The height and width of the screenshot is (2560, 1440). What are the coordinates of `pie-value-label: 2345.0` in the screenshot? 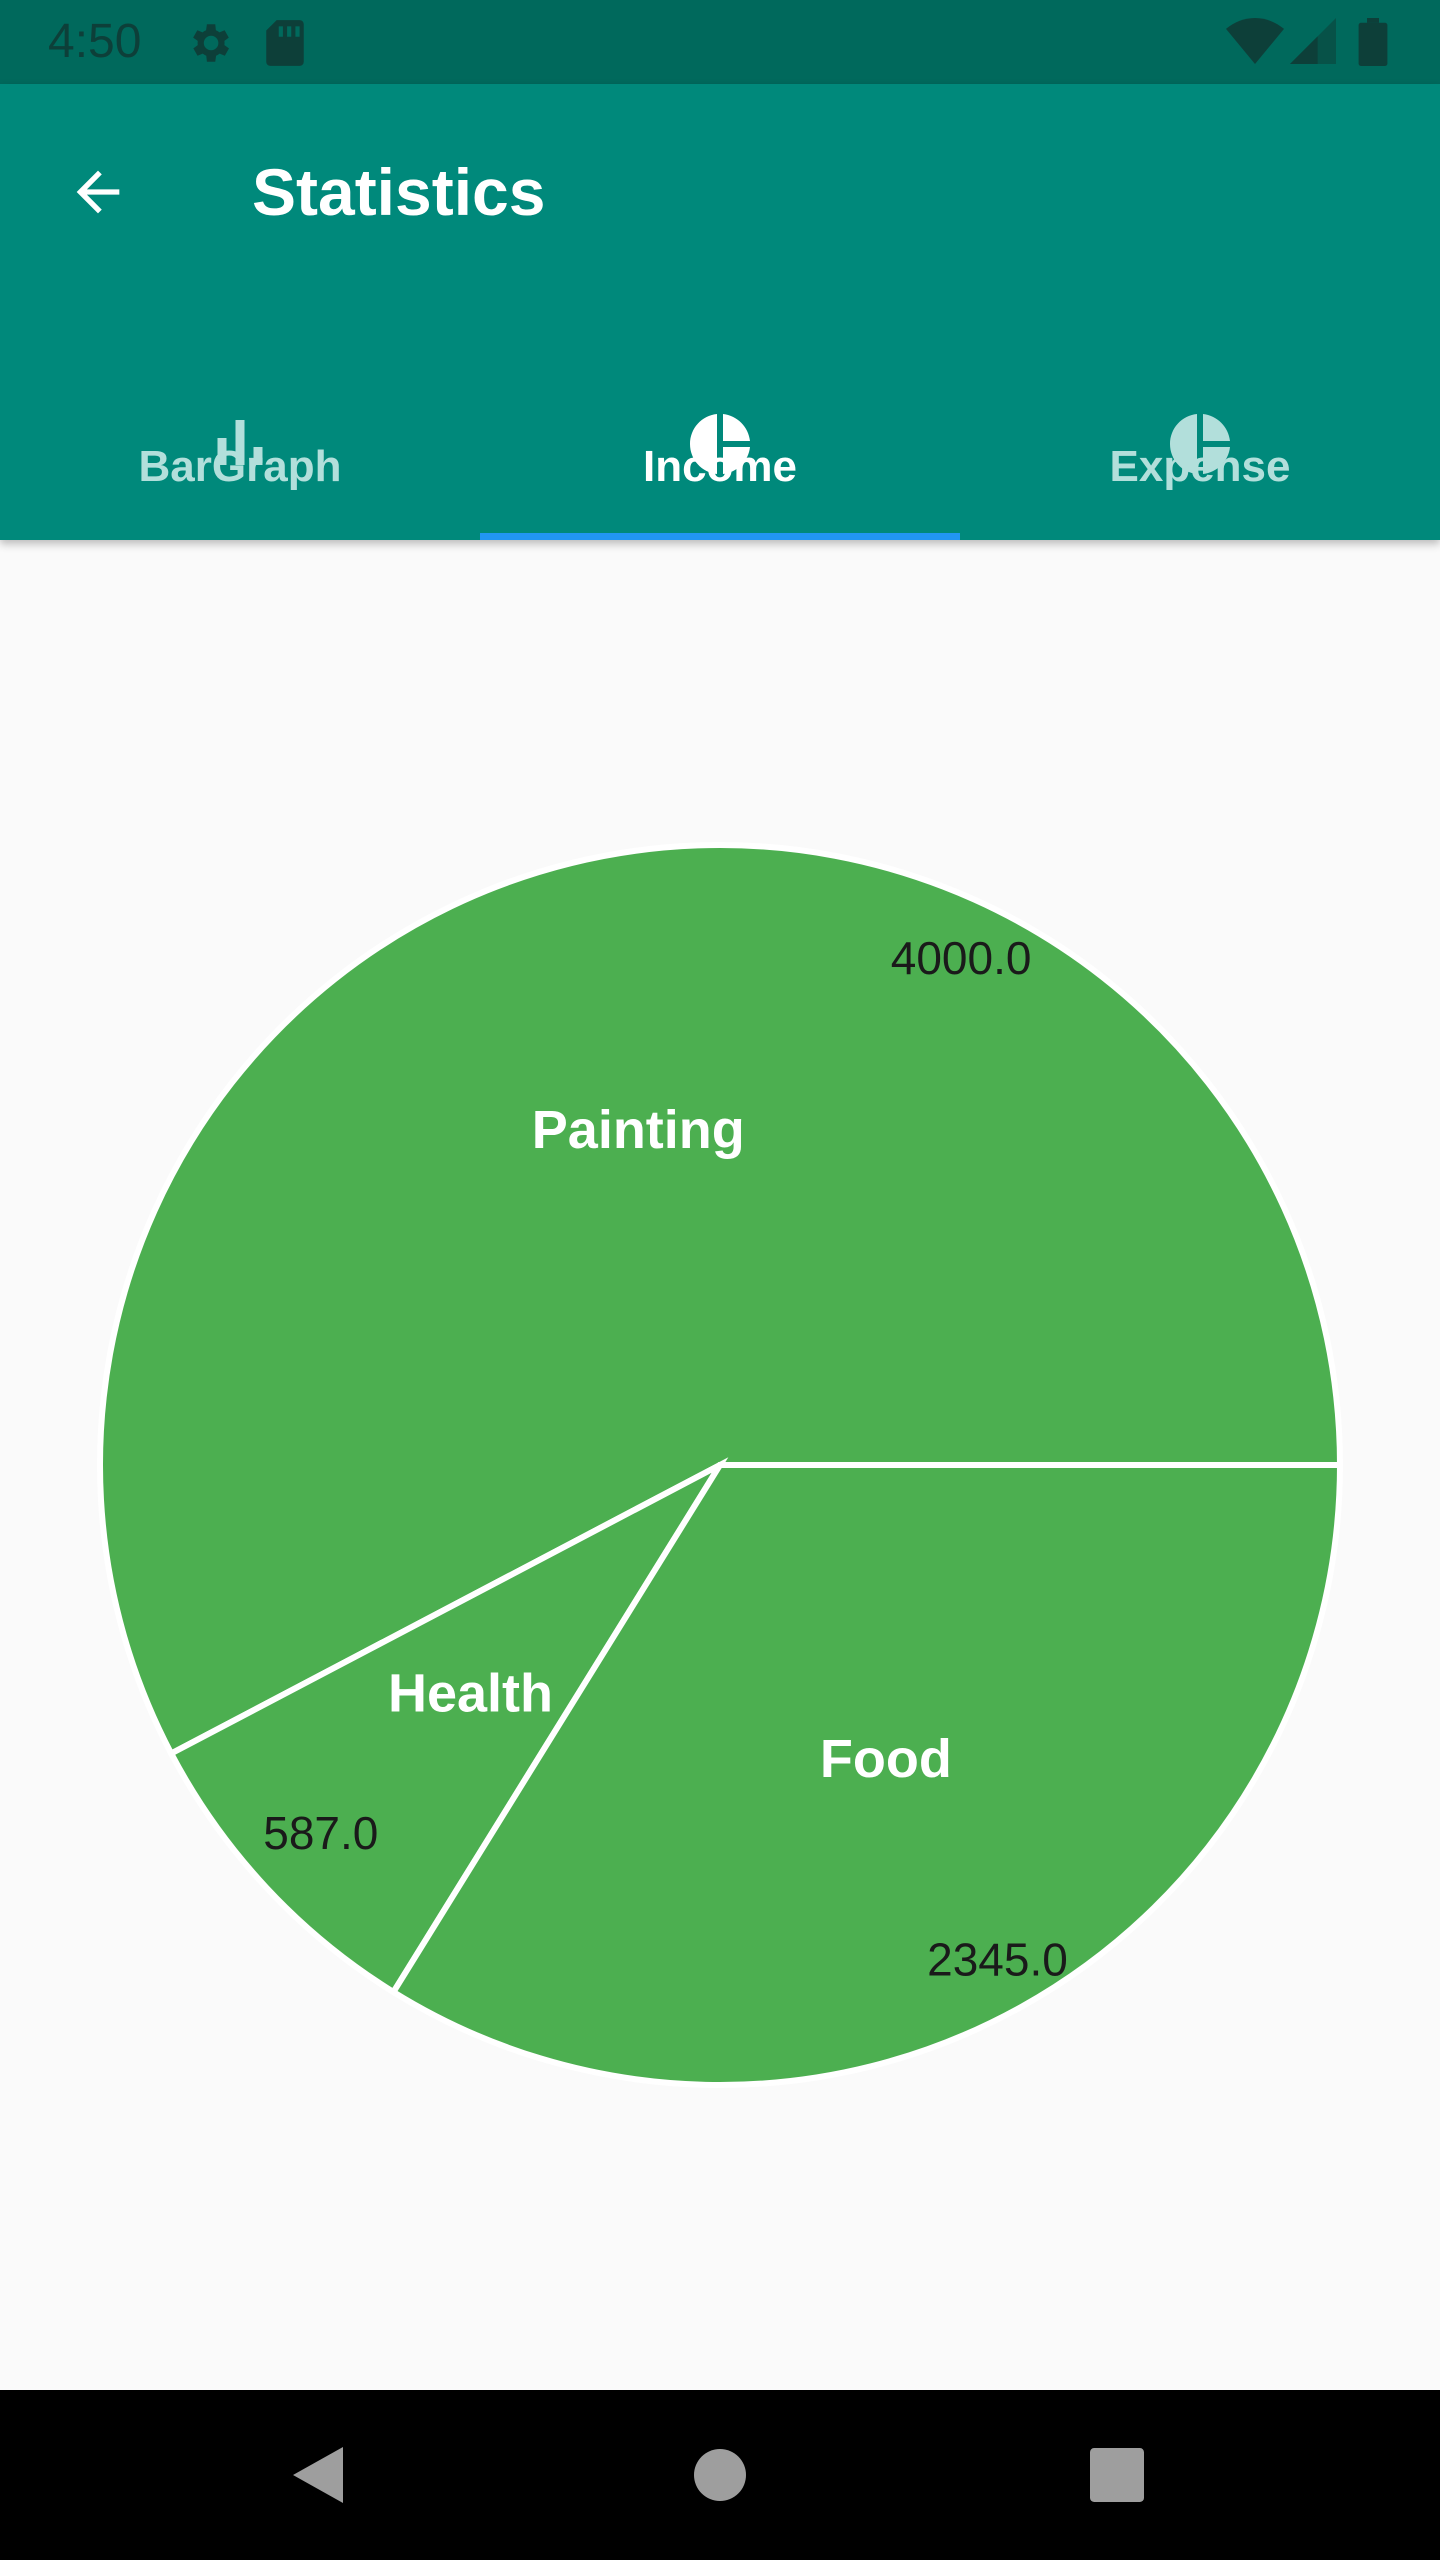 It's located at (997, 1960).